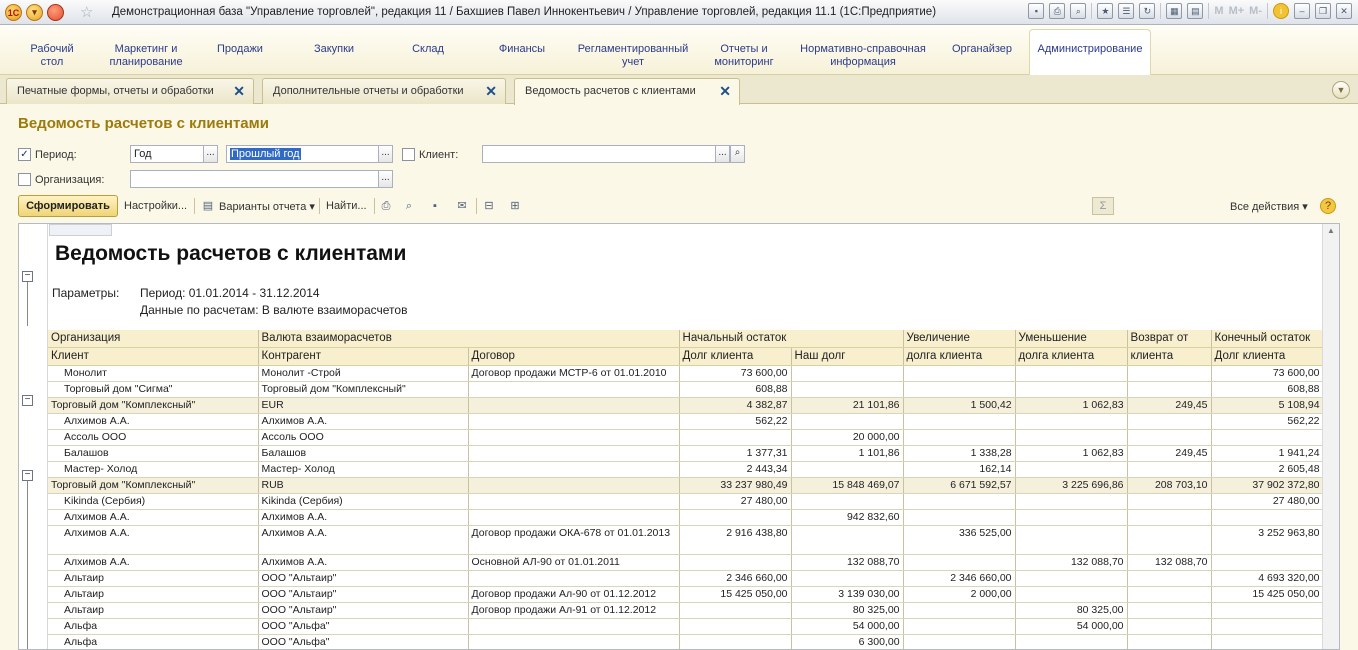 The height and width of the screenshot is (650, 1358). Describe the element at coordinates (574, 373) in the screenshot. I see `table-cell: Договор продажи МСТР-6 от 01.01.2010` at that location.